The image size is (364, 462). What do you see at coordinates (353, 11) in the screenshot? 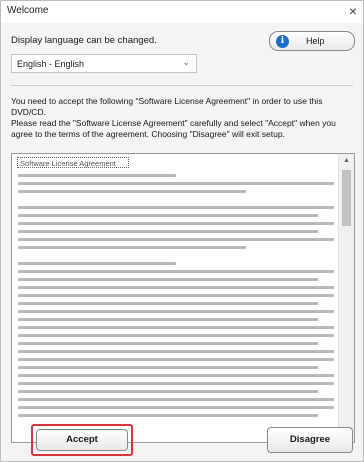
I see `close-icon: ×` at bounding box center [353, 11].